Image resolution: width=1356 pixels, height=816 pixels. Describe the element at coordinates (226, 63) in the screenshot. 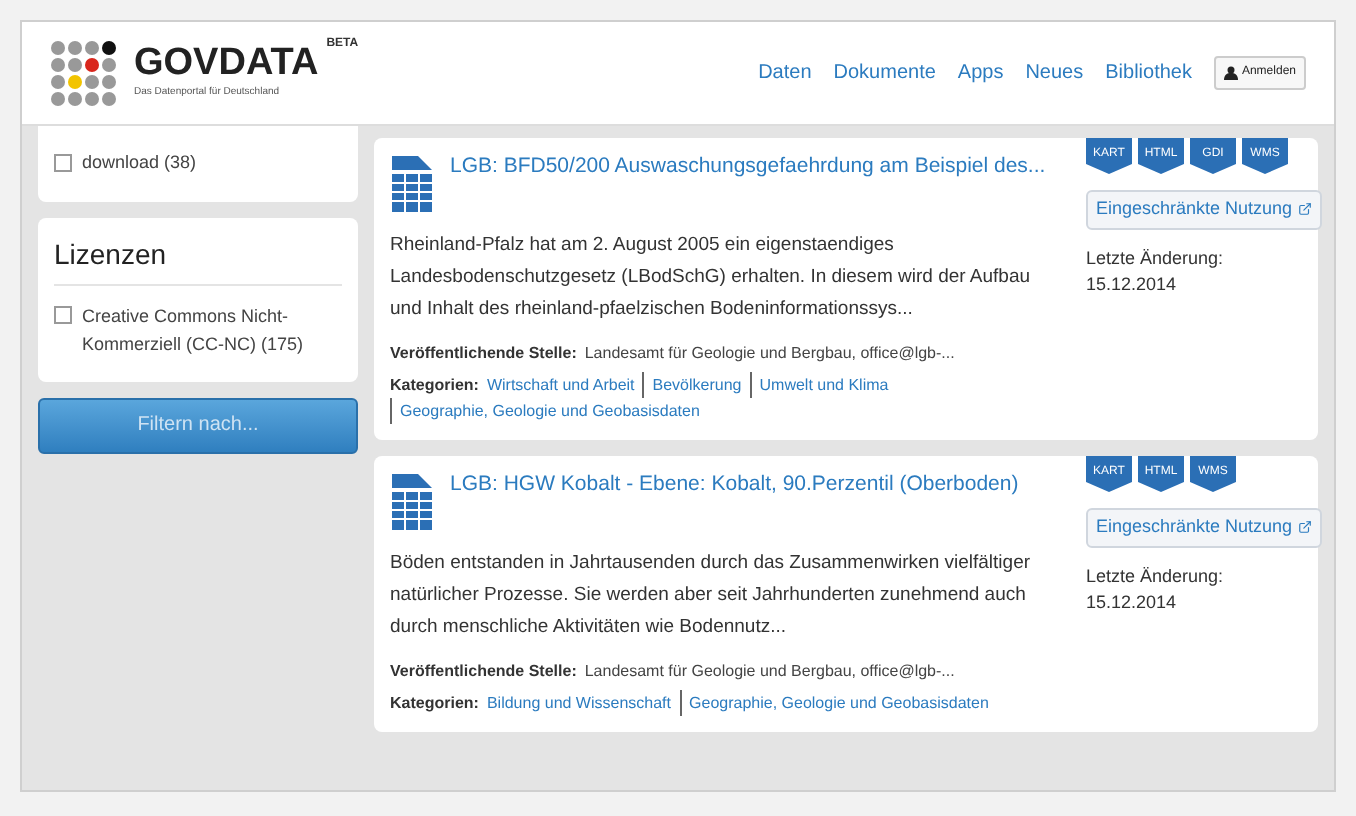

I see `logo-text: GOVDATA` at that location.